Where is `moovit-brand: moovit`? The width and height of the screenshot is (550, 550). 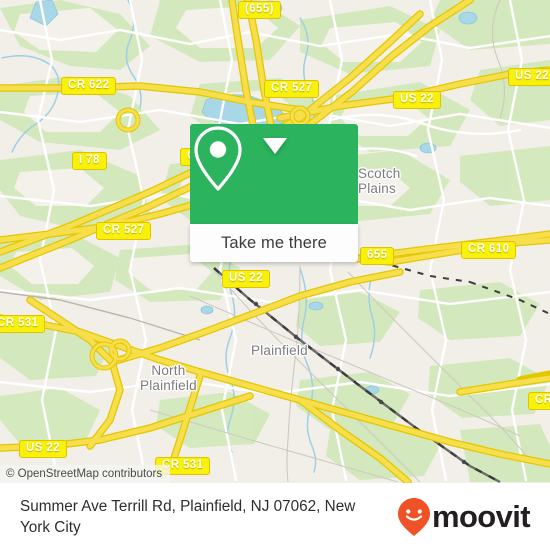
moovit-brand: moovit is located at coordinates (473, 517).